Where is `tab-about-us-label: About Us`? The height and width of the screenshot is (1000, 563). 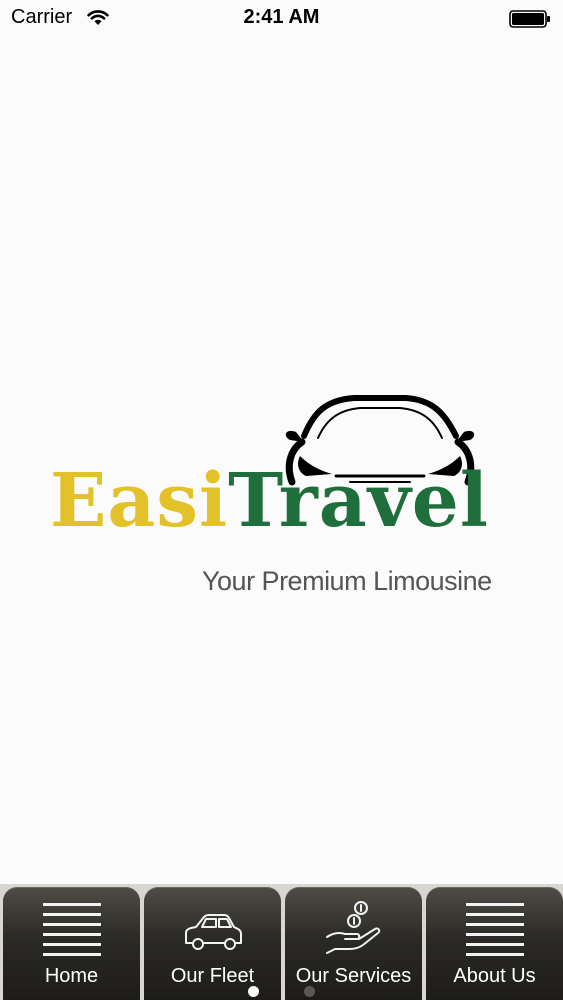 tab-about-us-label: About Us is located at coordinates (494, 976).